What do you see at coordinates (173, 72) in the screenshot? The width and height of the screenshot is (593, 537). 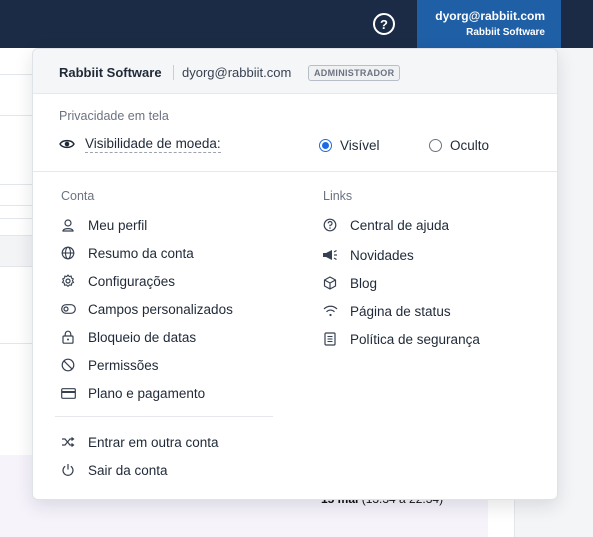 I see `header-separator` at bounding box center [173, 72].